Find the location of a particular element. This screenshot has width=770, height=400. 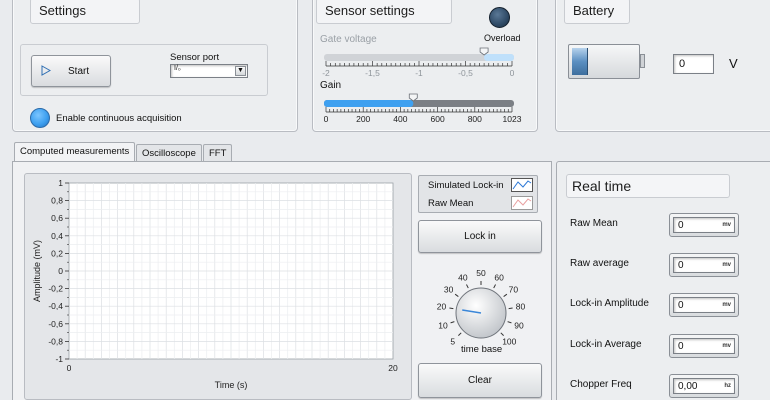

battery-icon is located at coordinates (604, 61).